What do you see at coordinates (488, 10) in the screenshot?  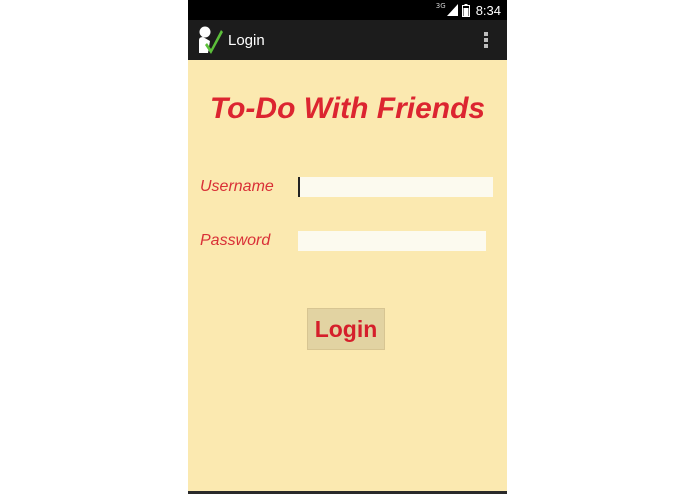 I see `clock: 8:34` at bounding box center [488, 10].